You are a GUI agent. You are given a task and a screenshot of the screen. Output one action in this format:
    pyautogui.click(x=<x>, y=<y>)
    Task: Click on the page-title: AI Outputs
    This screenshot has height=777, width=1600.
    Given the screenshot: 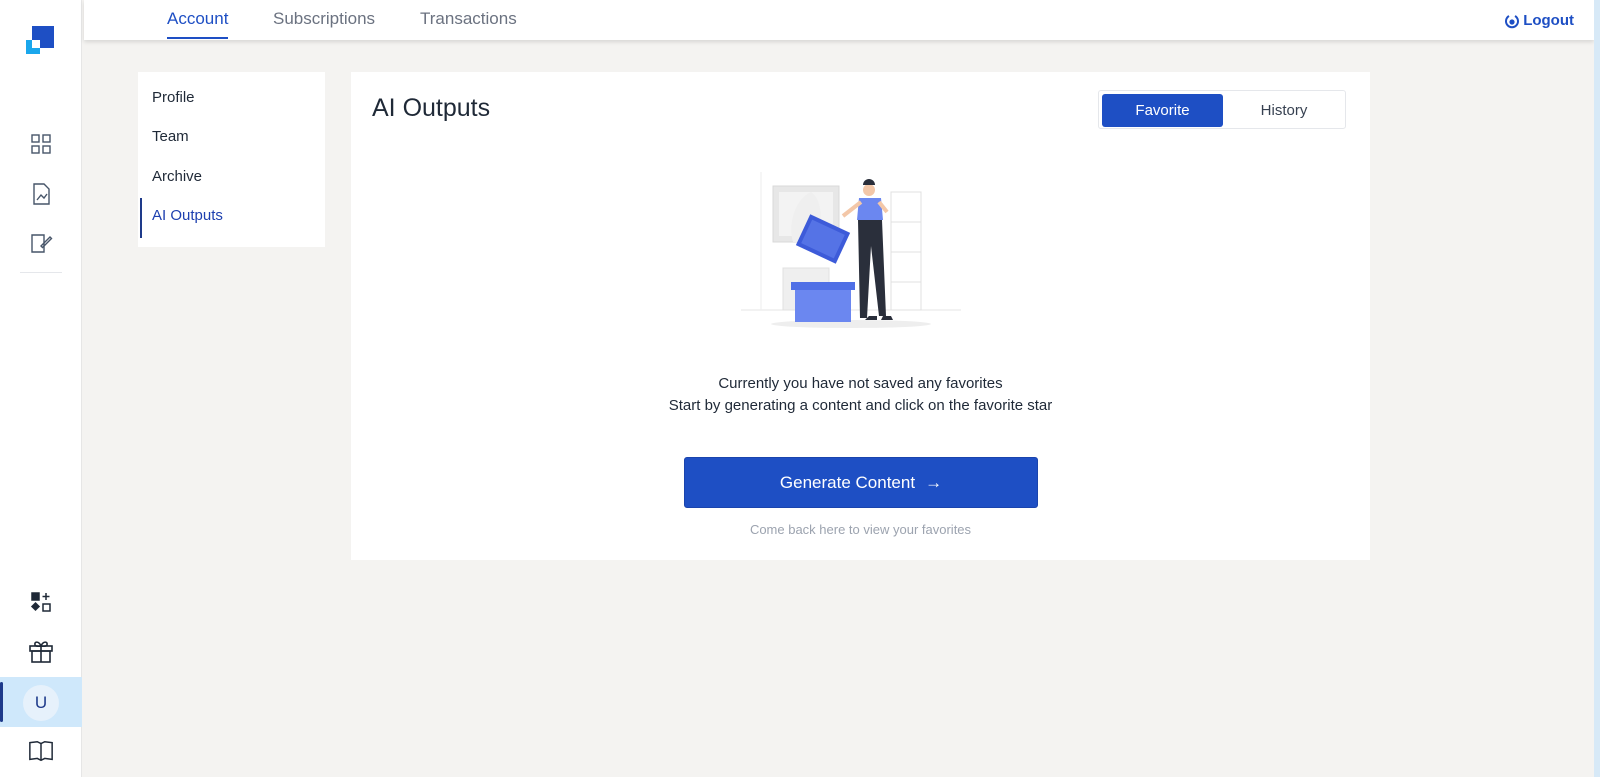 What is the action you would take?
    pyautogui.click(x=431, y=108)
    